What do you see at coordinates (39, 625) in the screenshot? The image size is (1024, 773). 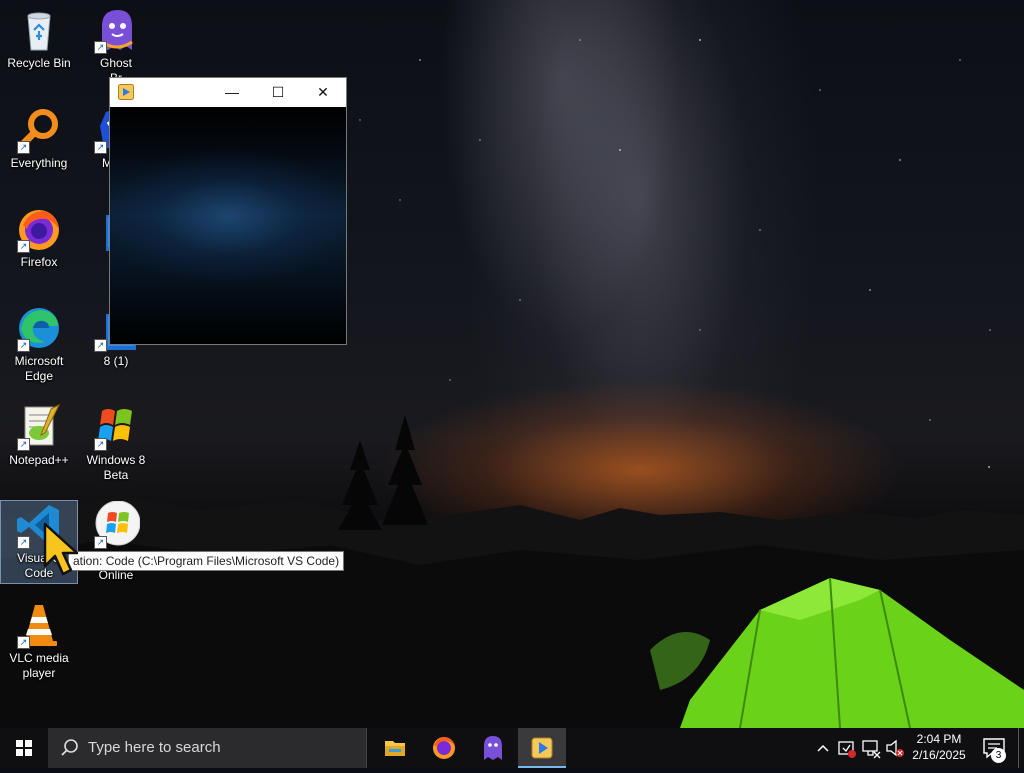 I see `vlc-cone-icon: ↗` at bounding box center [39, 625].